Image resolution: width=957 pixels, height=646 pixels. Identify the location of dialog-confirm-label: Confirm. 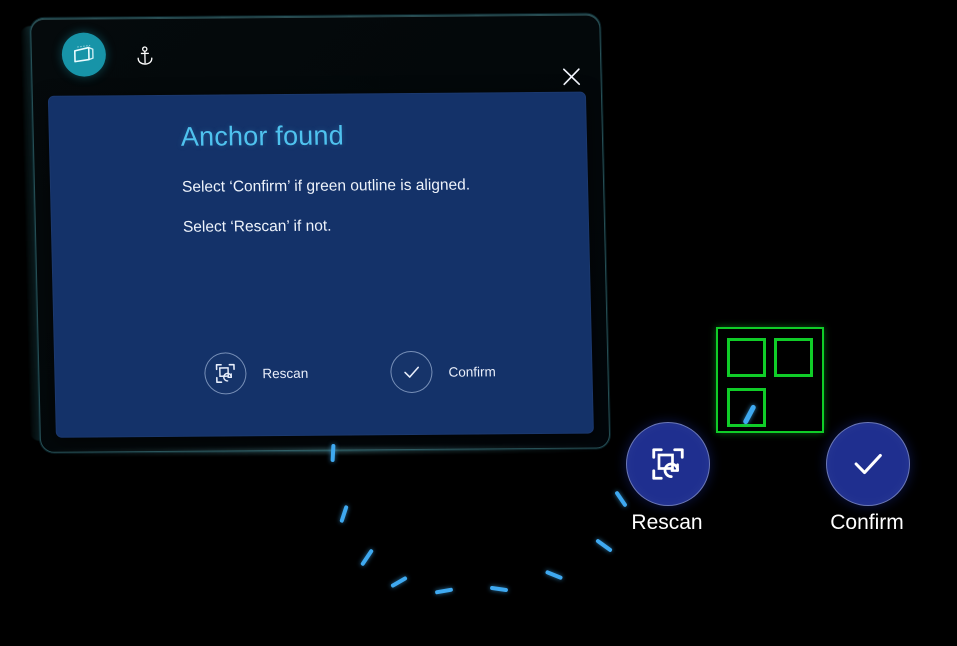
(472, 371).